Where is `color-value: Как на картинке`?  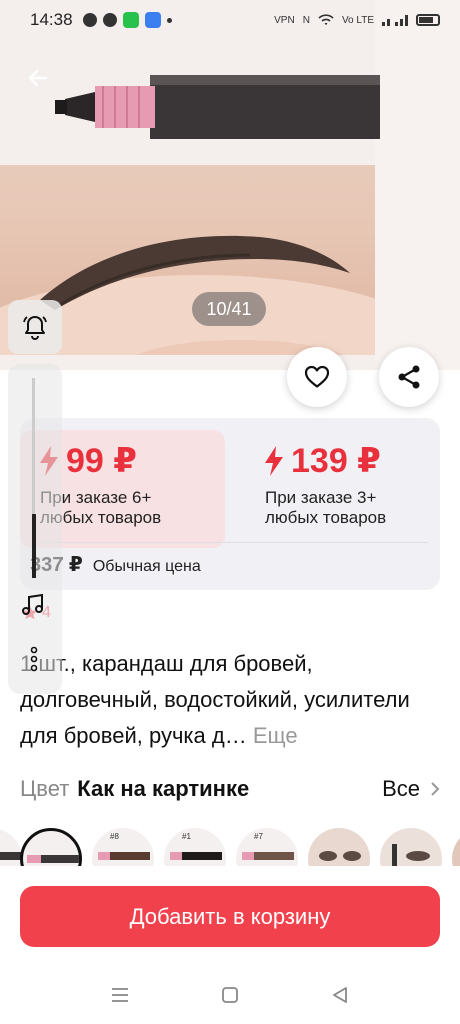 color-value: Как на картинке is located at coordinates (163, 788).